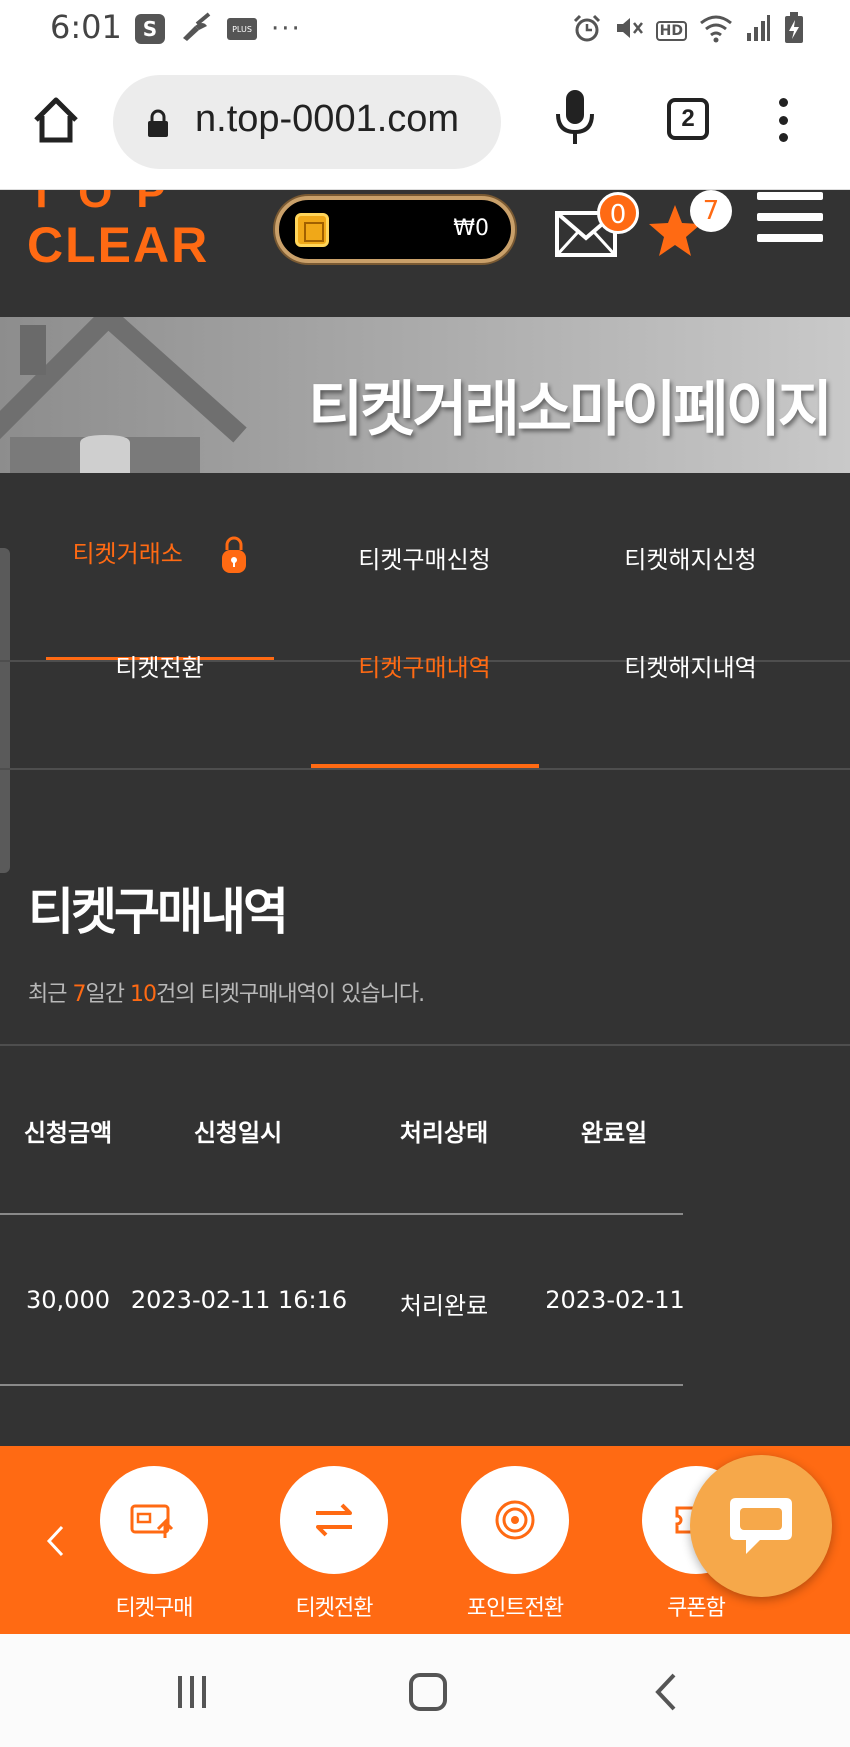 The width and height of the screenshot is (850, 1747). What do you see at coordinates (629, 31) in the screenshot?
I see `mute-icon` at bounding box center [629, 31].